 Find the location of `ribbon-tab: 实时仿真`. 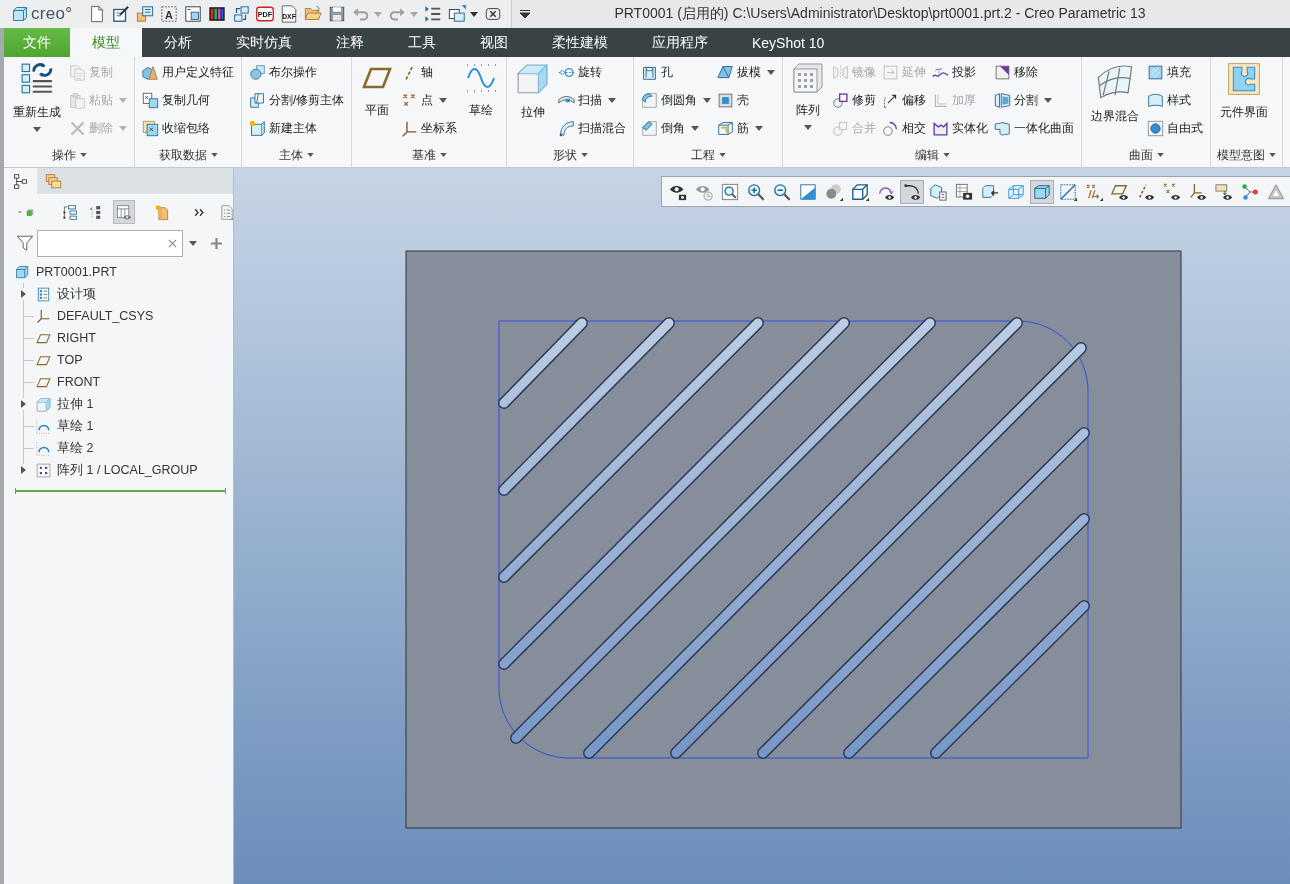

ribbon-tab: 实时仿真 is located at coordinates (264, 42).